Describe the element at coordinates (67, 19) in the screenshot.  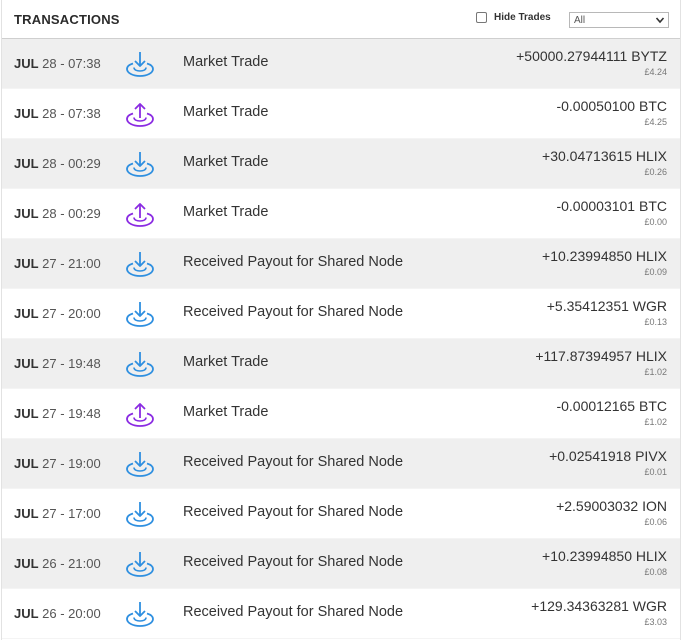
I see `panel-title: TRANSACTIONS` at that location.